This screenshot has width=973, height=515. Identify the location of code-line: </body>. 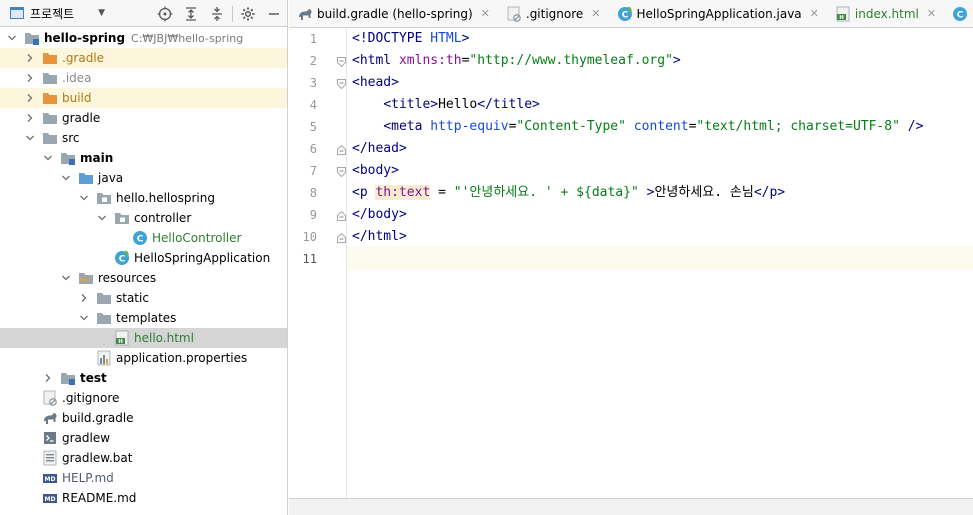
(379, 215).